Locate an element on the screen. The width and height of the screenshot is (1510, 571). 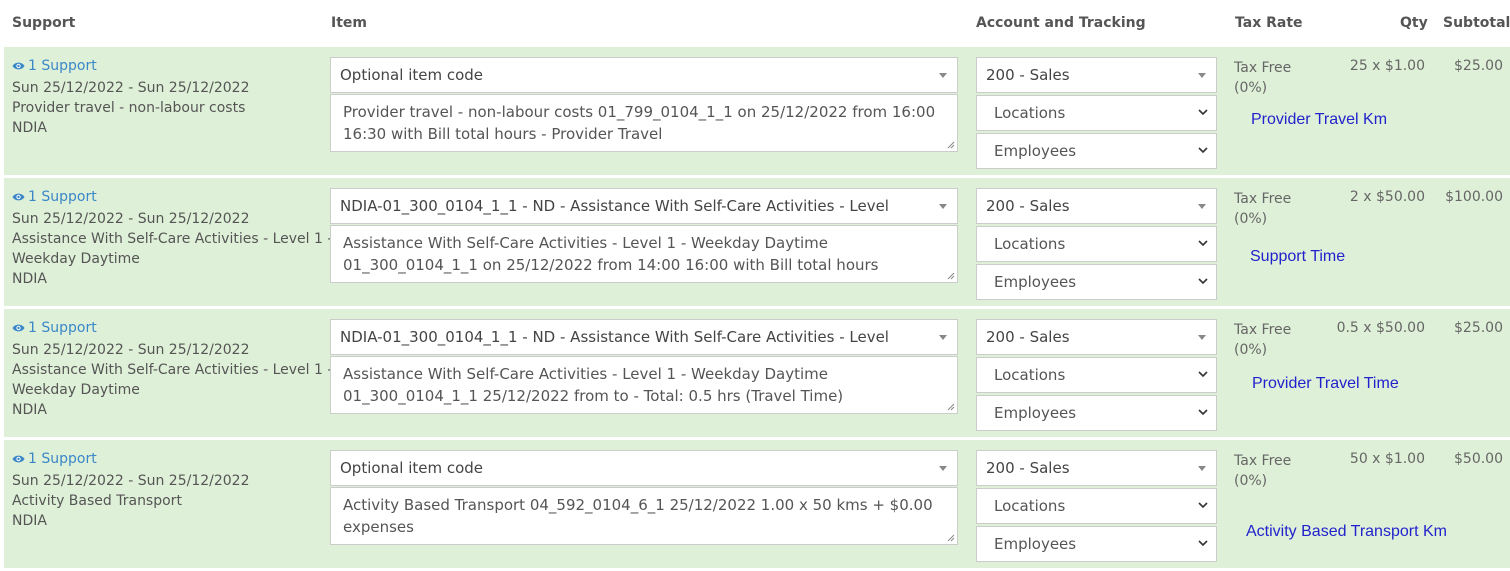
subtotal-value: $100.00 is located at coordinates (1474, 197).